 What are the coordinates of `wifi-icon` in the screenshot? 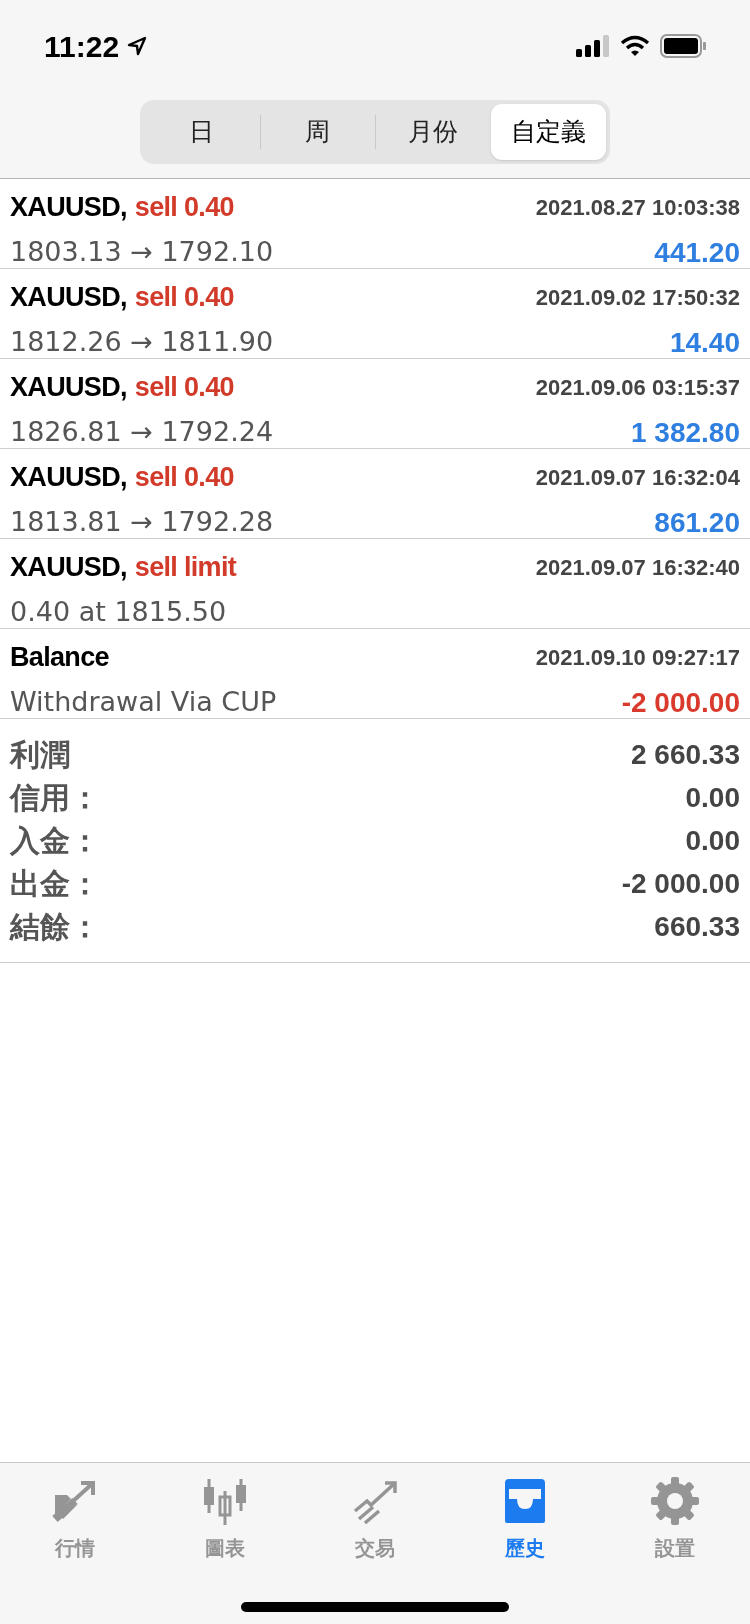 It's located at (635, 46).